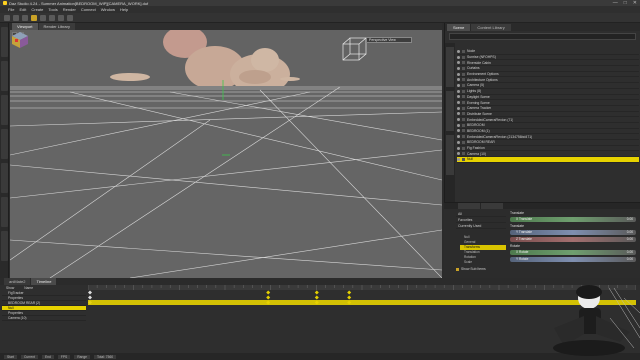 Image resolution: width=640 pixels, height=360 pixels. I want to click on universal-tool-icon, so click(34, 17).